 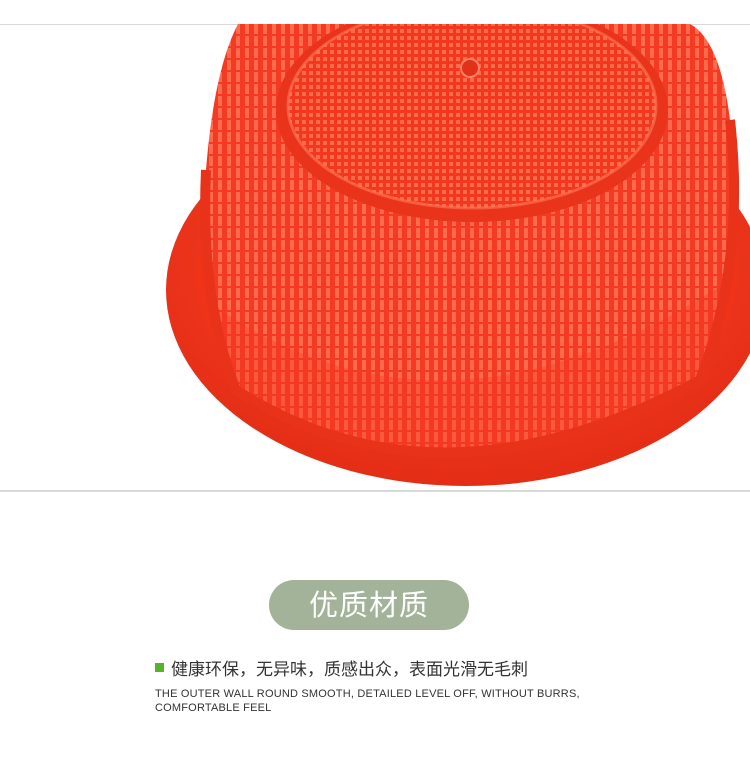 What do you see at coordinates (159, 667) in the screenshot?
I see `bullet-icon` at bounding box center [159, 667].